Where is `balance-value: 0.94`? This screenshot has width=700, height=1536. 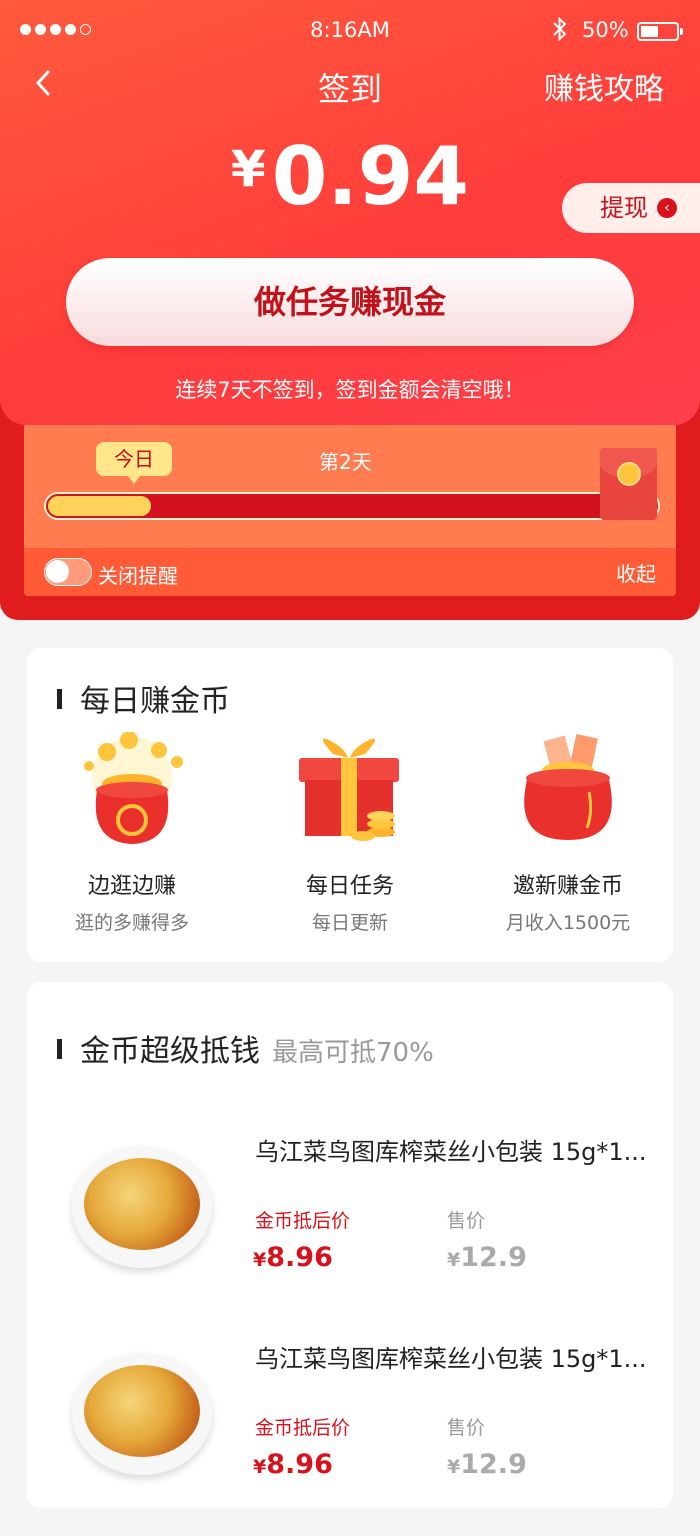 balance-value: 0.94 is located at coordinates (370, 176).